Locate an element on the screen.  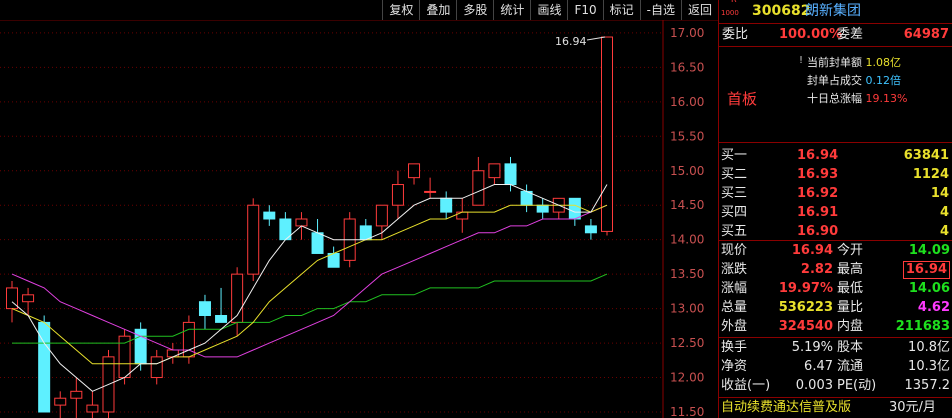
stat-label: 最高 is located at coordinates (850, 269).